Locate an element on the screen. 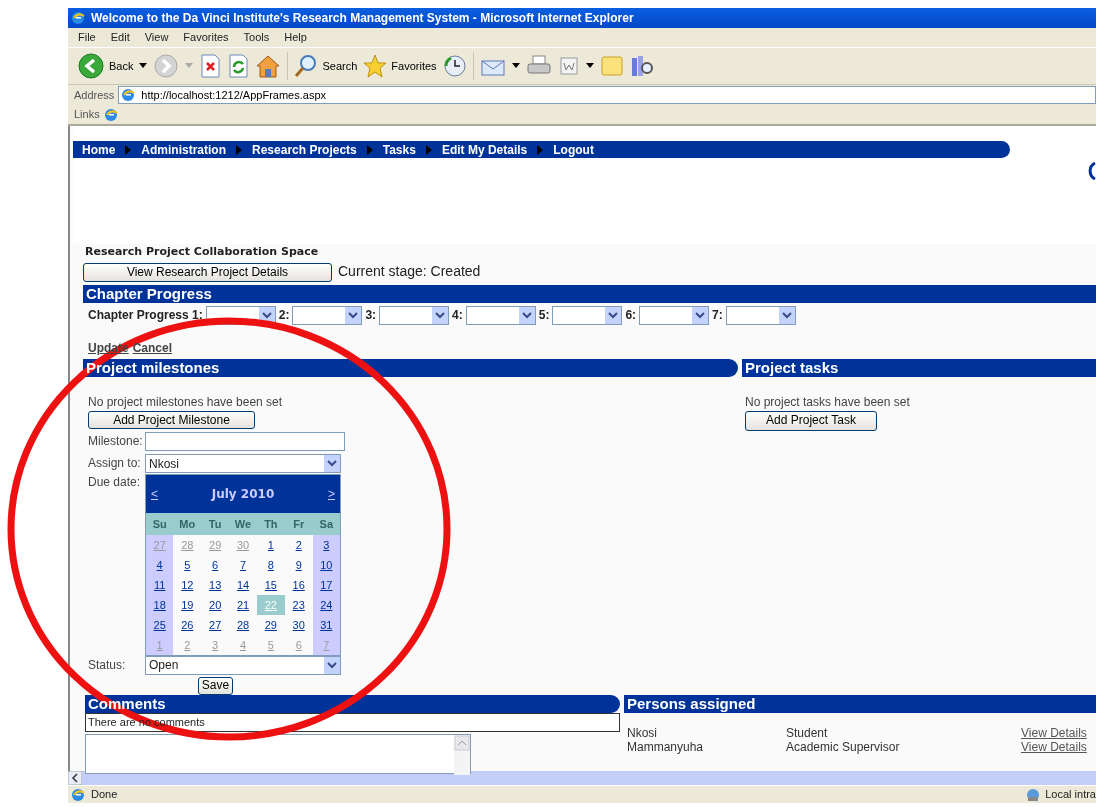 The height and width of the screenshot is (807, 1096). nav-link: Home is located at coordinates (99, 149).